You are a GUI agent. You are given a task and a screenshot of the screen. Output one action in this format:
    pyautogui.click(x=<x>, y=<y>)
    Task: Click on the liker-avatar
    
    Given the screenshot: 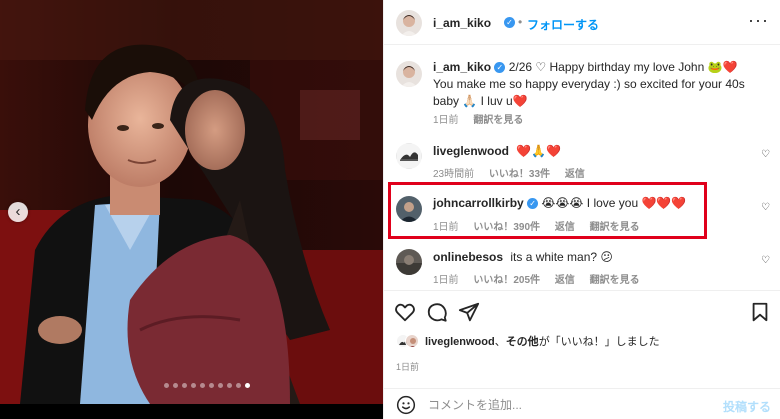 What is the action you would take?
    pyautogui.click(x=412, y=341)
    